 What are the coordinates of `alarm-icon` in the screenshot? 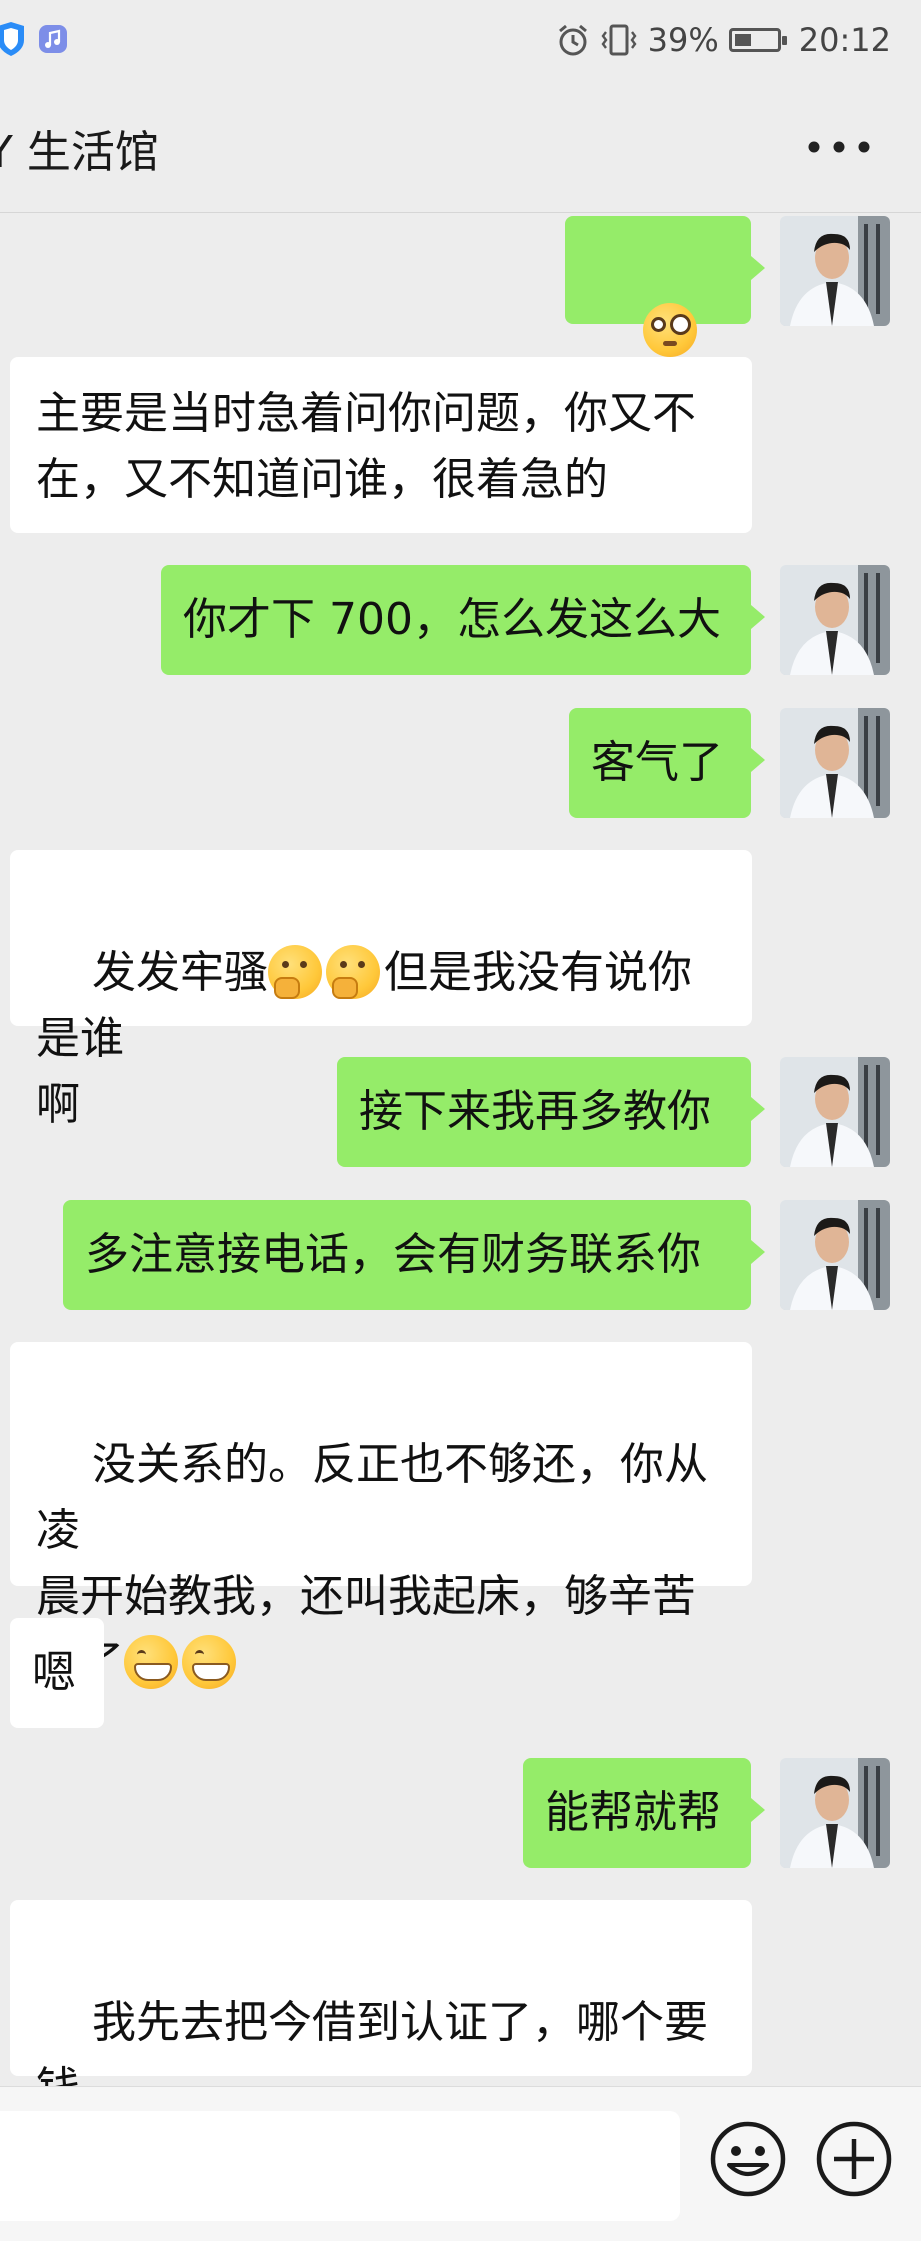 It's located at (572, 40).